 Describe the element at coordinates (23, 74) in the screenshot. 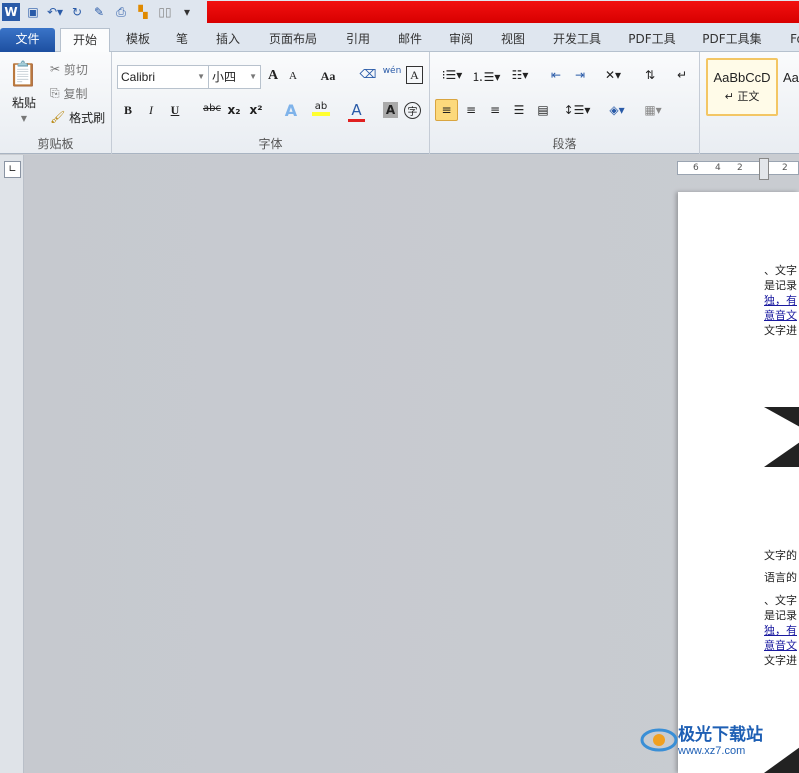

I see `paste-icon: 📋` at that location.